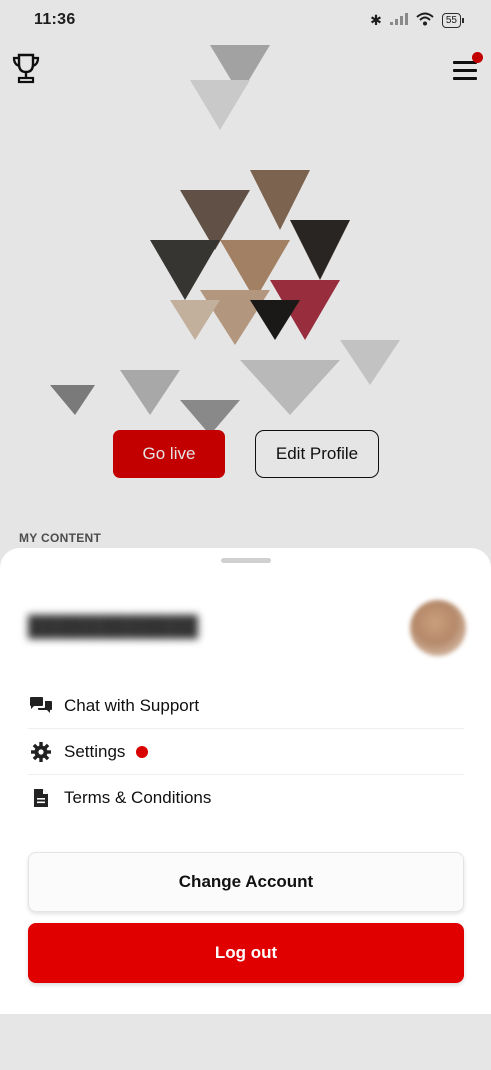 This screenshot has height=1070, width=491. I want to click on settings-item: Settings, so click(246, 752).